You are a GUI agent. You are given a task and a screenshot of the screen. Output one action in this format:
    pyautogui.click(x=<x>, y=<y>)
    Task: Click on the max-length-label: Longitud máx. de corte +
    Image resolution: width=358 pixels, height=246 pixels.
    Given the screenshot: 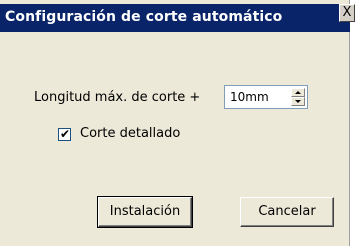 What is the action you would take?
    pyautogui.click(x=117, y=97)
    